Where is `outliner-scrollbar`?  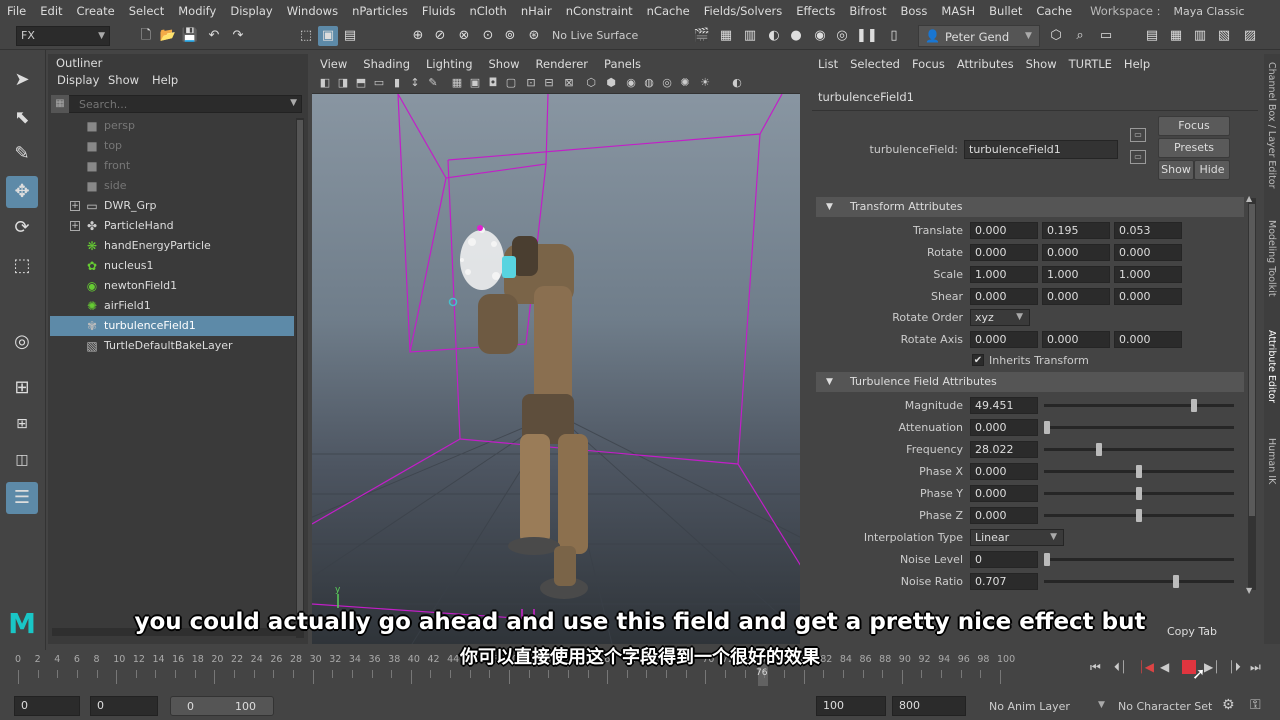 outliner-scrollbar is located at coordinates (300, 378).